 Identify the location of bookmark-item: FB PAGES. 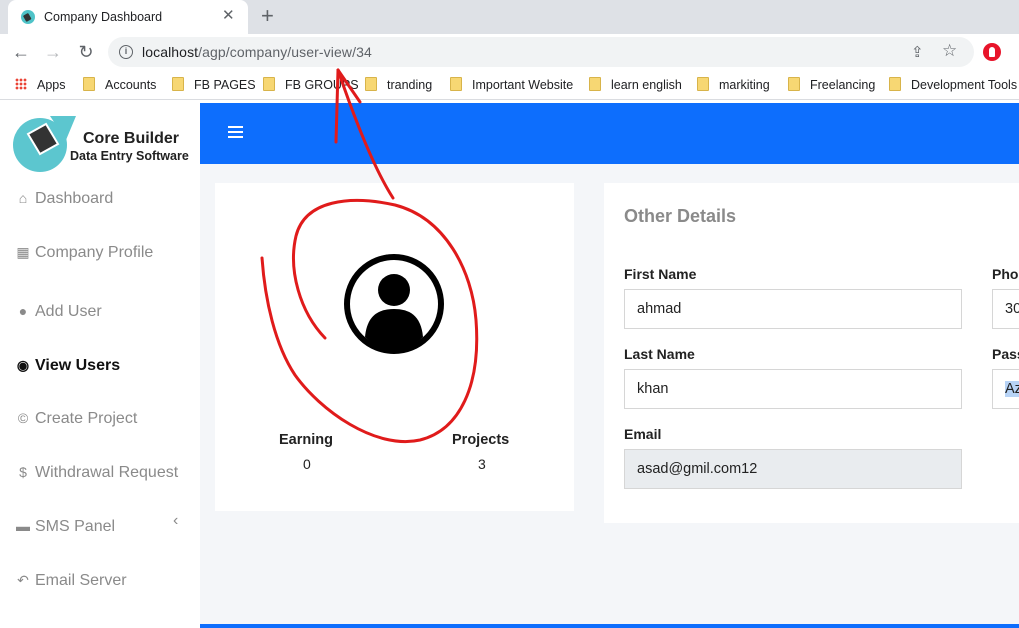
(214, 85).